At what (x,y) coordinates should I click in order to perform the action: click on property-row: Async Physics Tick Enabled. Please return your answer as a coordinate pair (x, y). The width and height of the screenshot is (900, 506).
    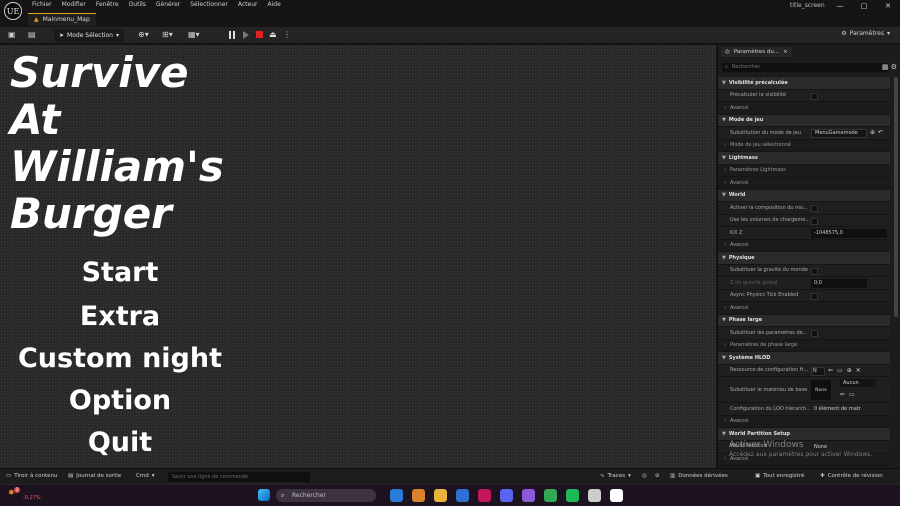
    Looking at the image, I should click on (804, 295).